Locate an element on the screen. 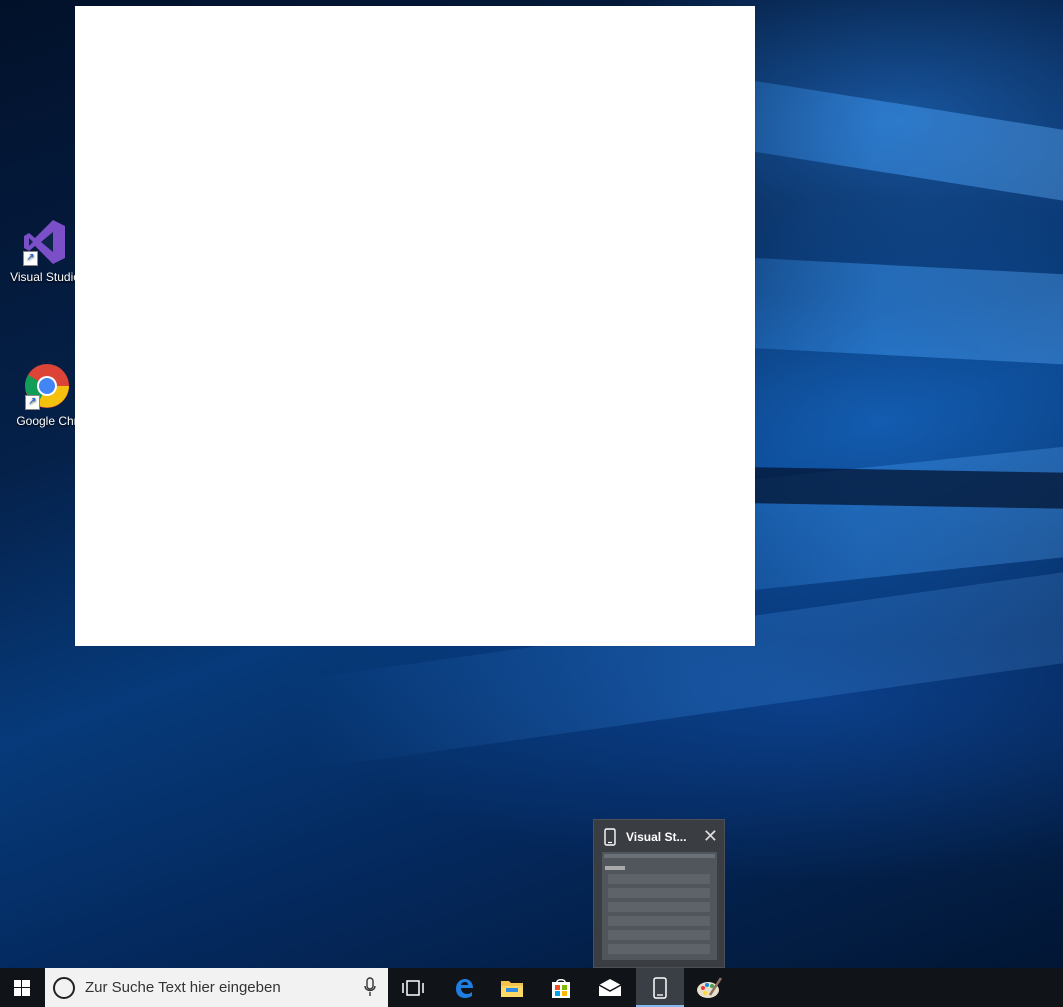  chrome-icon: ↗ is located at coordinates (47, 386).